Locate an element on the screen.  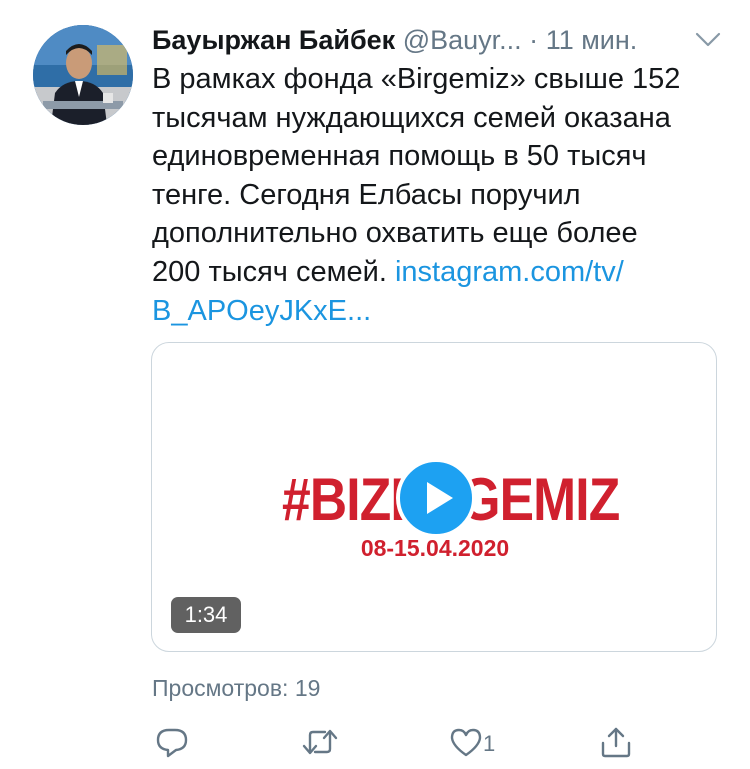
retweet-icon is located at coordinates (320, 742).